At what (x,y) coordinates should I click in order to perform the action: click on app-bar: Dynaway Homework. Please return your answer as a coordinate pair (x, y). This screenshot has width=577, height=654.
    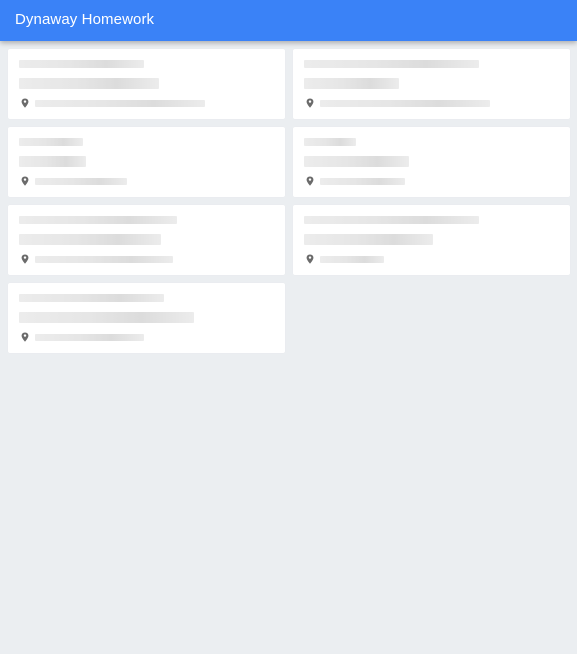
    Looking at the image, I should click on (288, 20).